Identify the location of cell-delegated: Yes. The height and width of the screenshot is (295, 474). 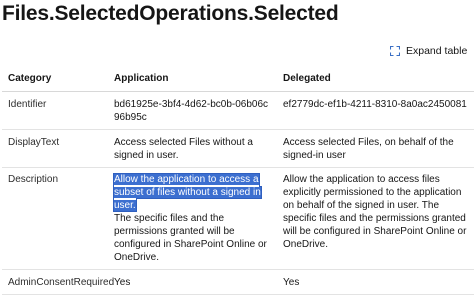
(375, 282).